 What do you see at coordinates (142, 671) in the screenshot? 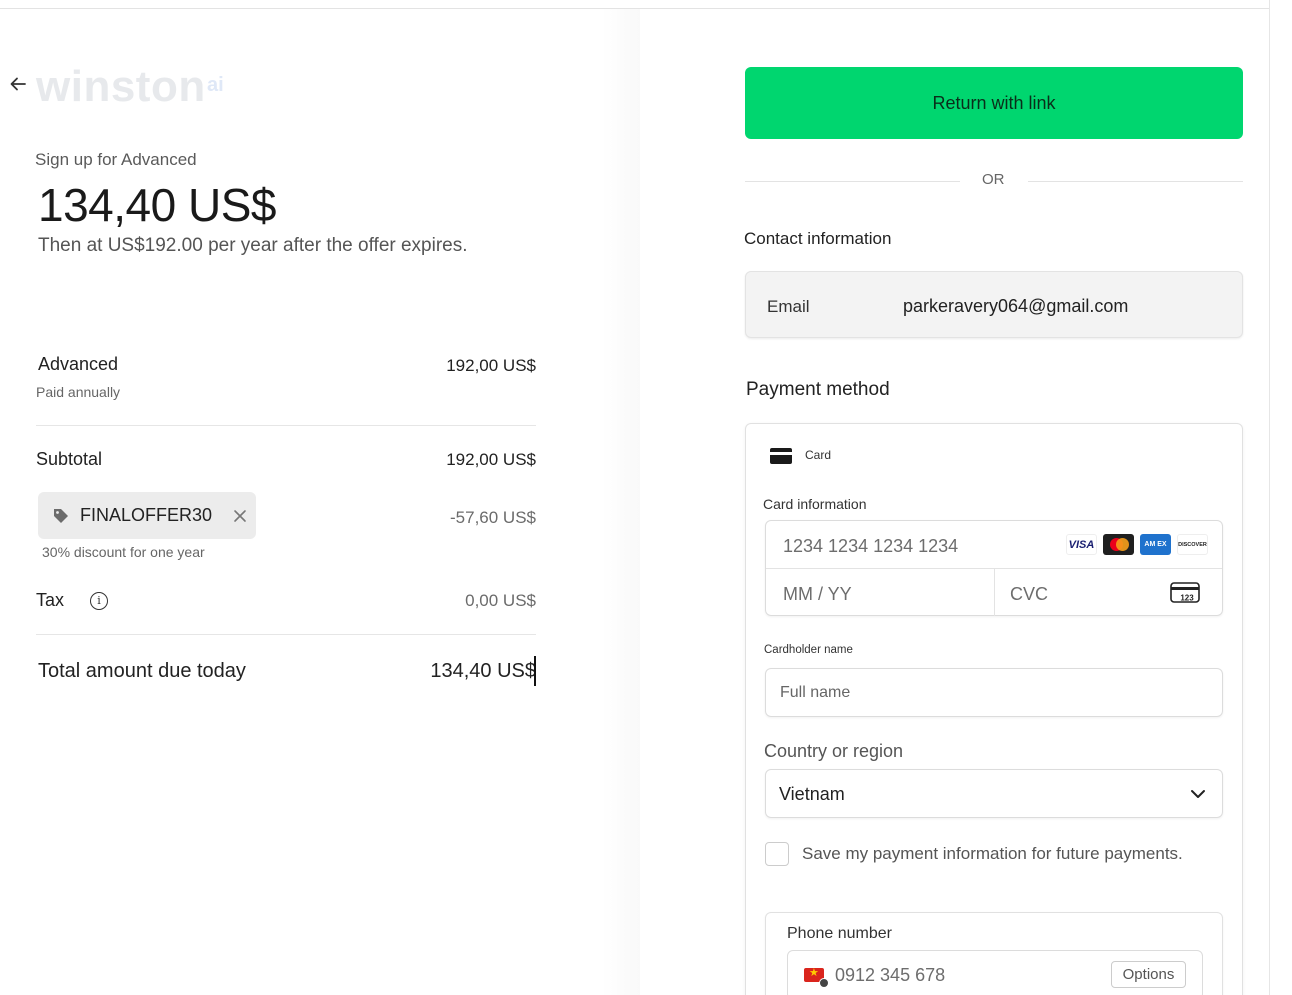
I see `total-label: Total amount due today` at bounding box center [142, 671].